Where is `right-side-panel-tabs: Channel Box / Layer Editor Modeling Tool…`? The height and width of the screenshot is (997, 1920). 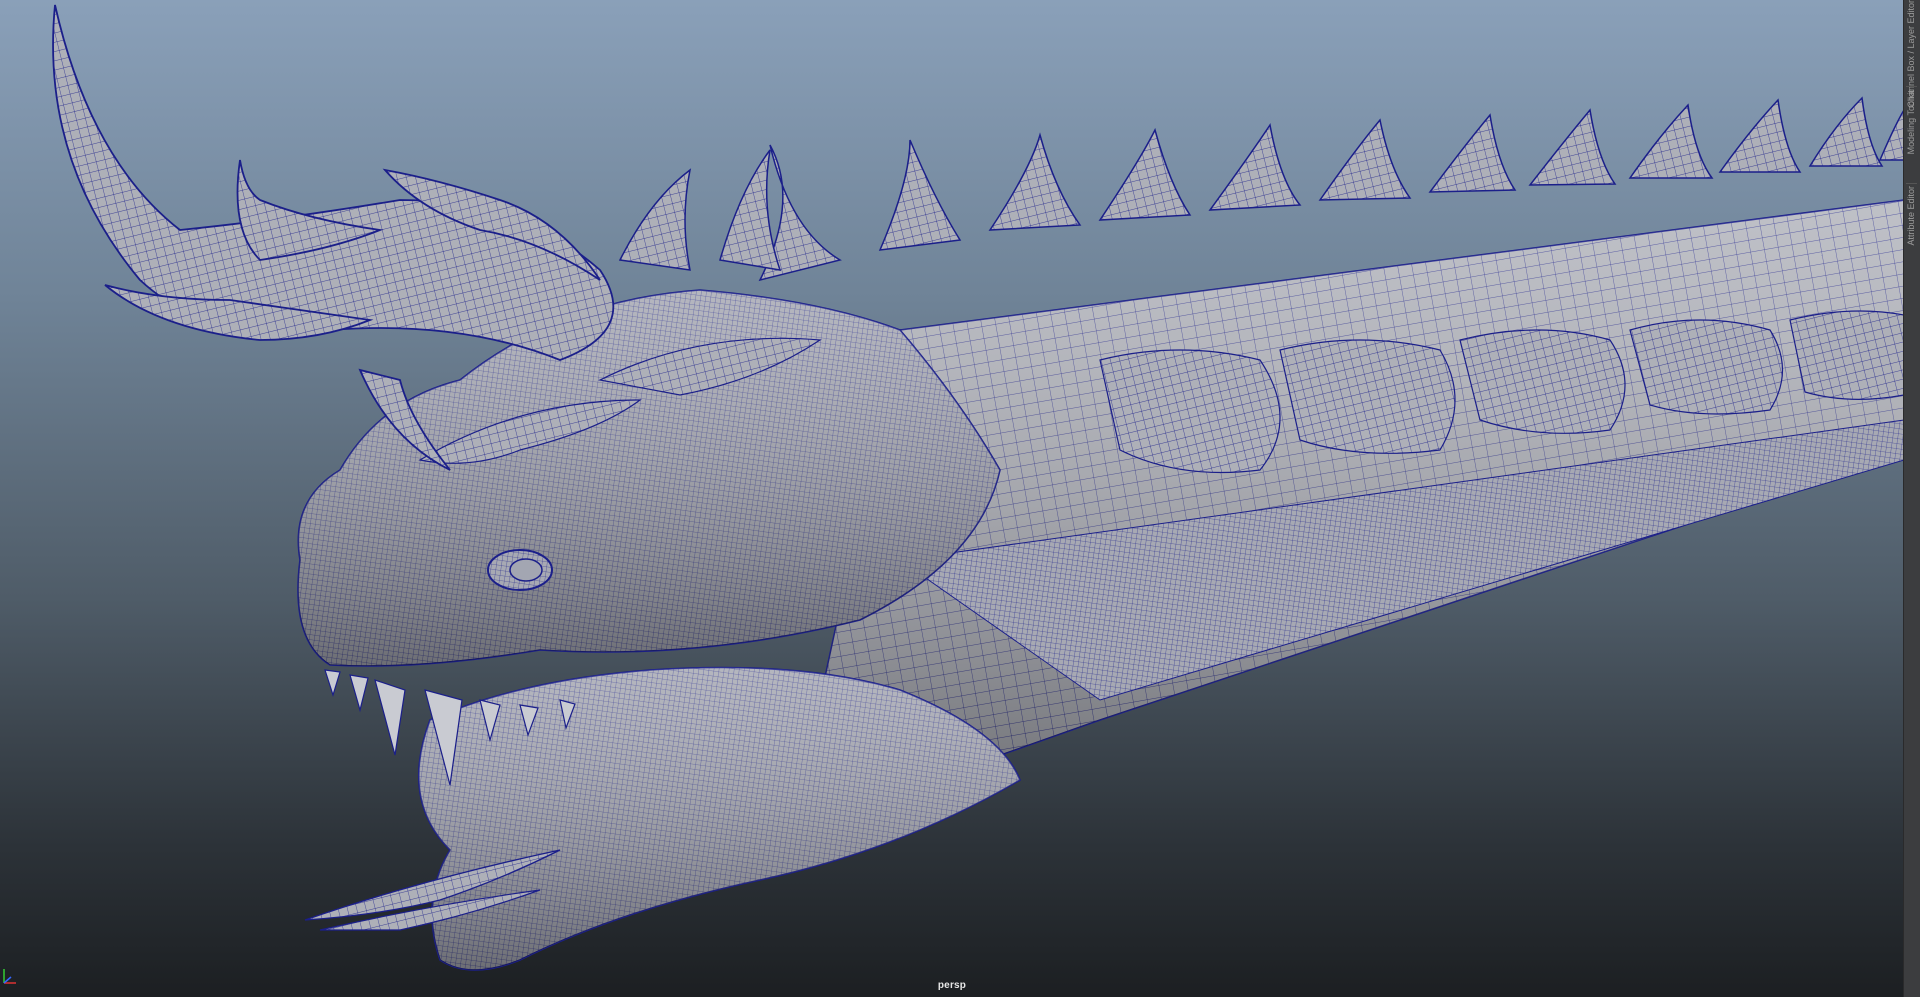
right-side-panel-tabs: Channel Box / Layer Editor Modeling Tool… is located at coordinates (1911, 498).